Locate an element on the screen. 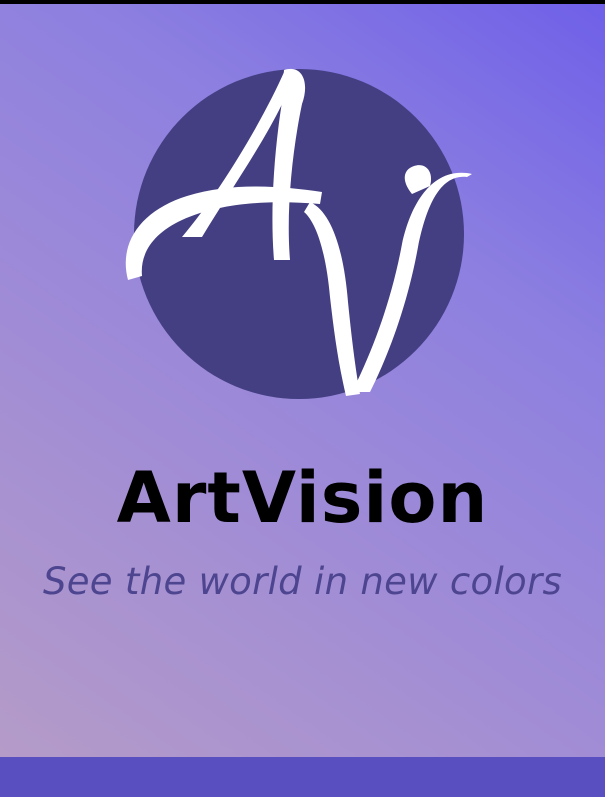 This screenshot has height=797, width=605. app-tagline: See the world in new colors is located at coordinates (302, 581).